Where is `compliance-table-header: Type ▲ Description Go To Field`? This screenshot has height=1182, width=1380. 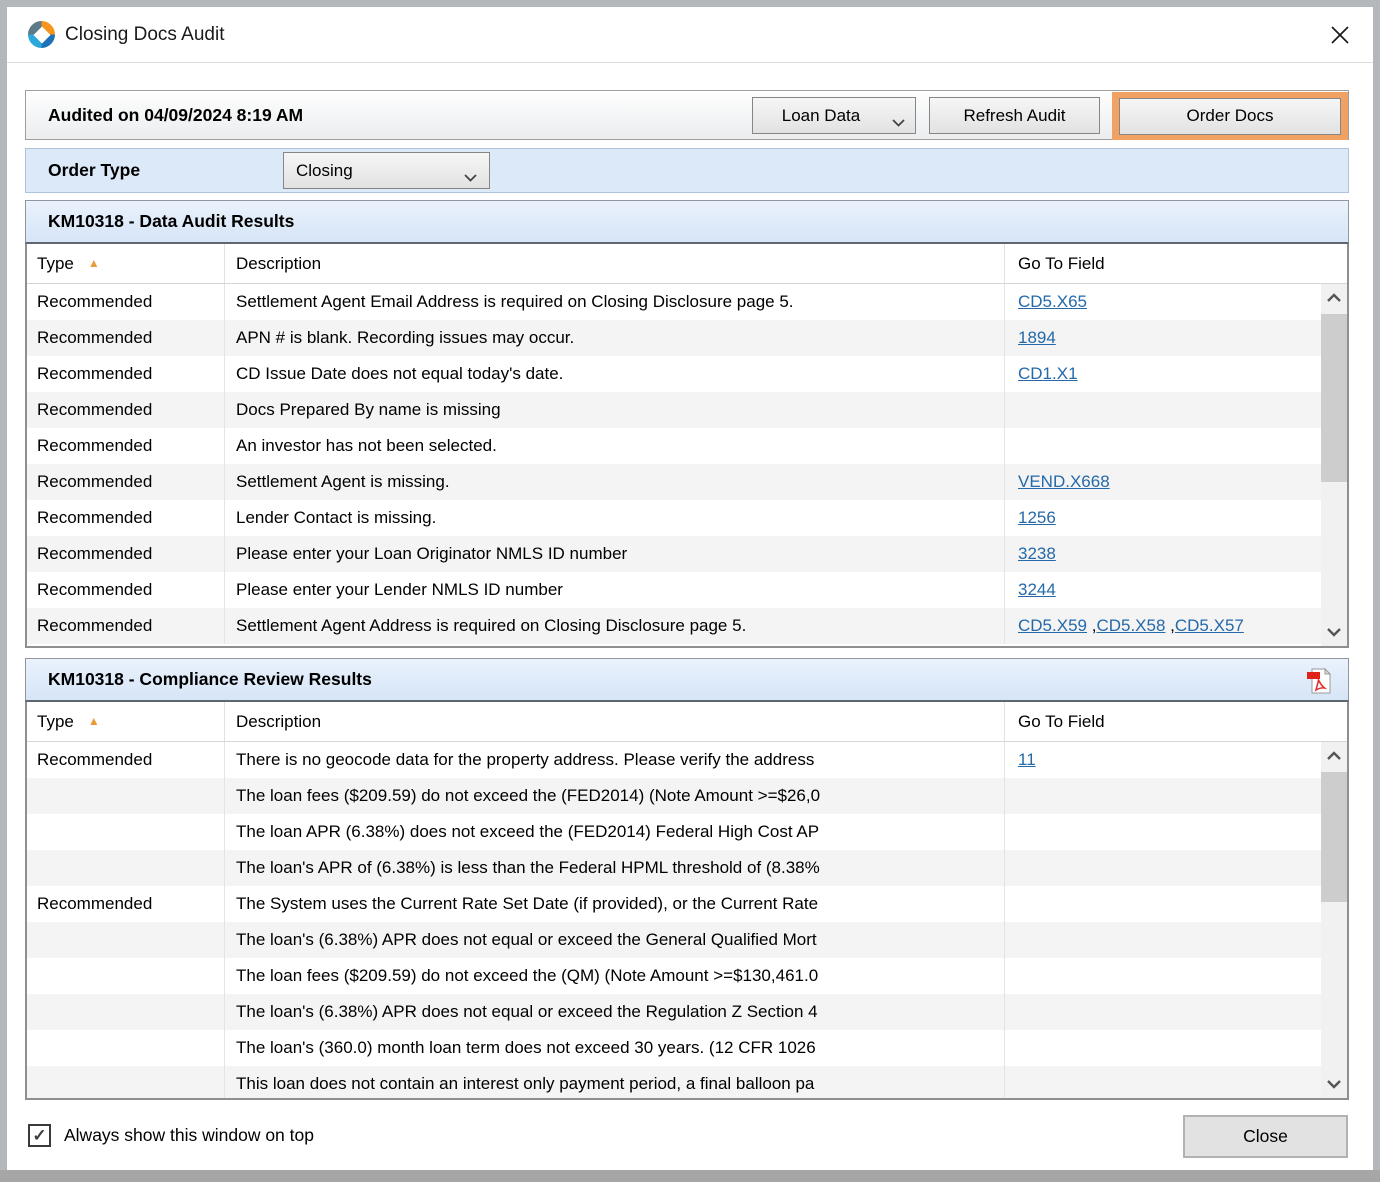
compliance-table-header: Type ▲ Description Go To Field is located at coordinates (687, 722).